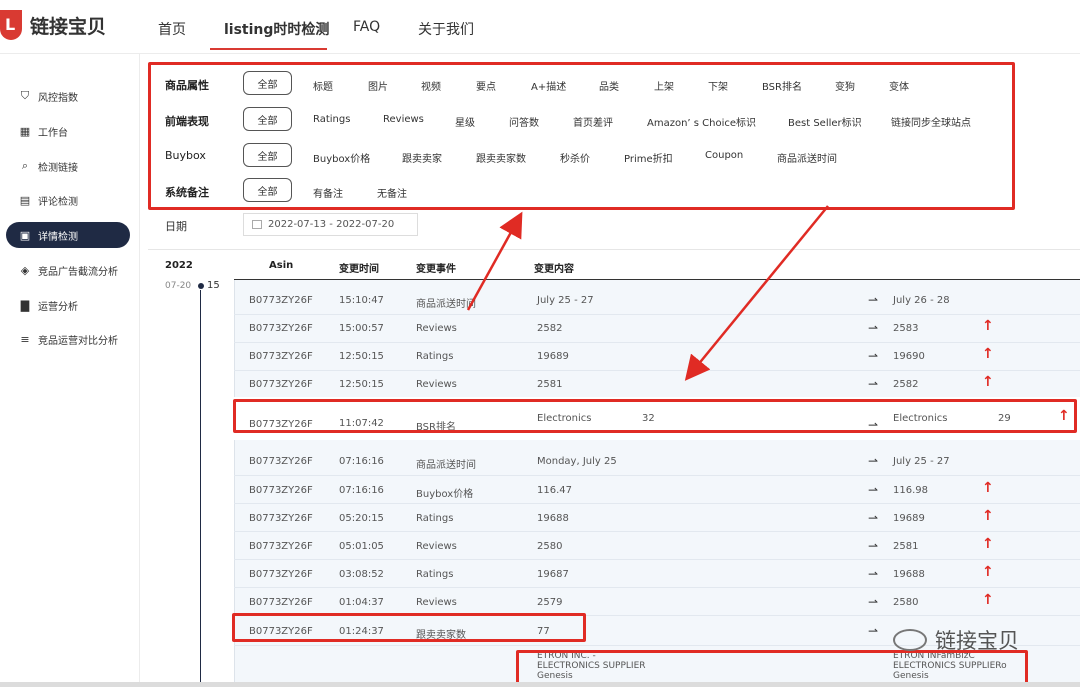 The height and width of the screenshot is (687, 1080). What do you see at coordinates (977, 641) in the screenshot?
I see `watermark-text: 链接宝贝` at bounding box center [977, 641].